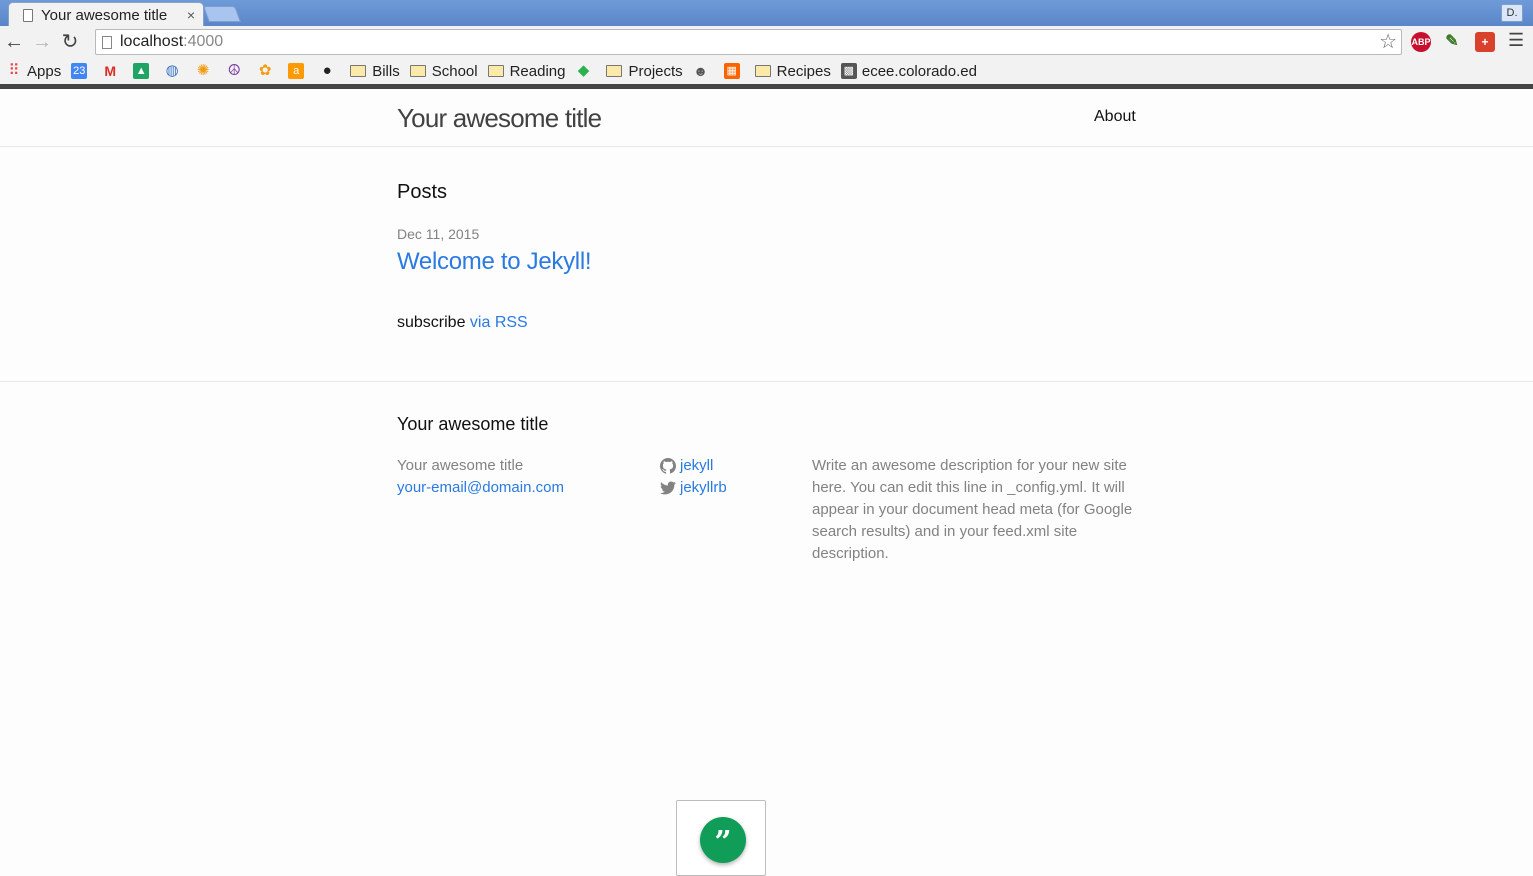 Image resolution: width=1533 pixels, height=876 pixels. Describe the element at coordinates (1421, 42) in the screenshot. I see `adblock-icon: ABP` at that location.